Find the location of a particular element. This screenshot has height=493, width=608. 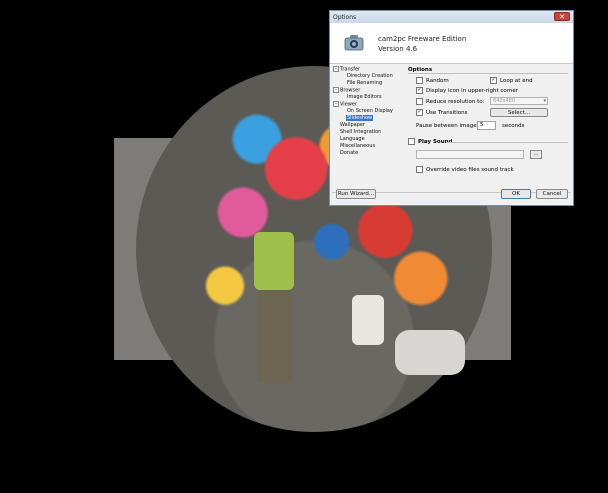

tree-item-on-screen-display: On Screen Display is located at coordinates (370, 111).